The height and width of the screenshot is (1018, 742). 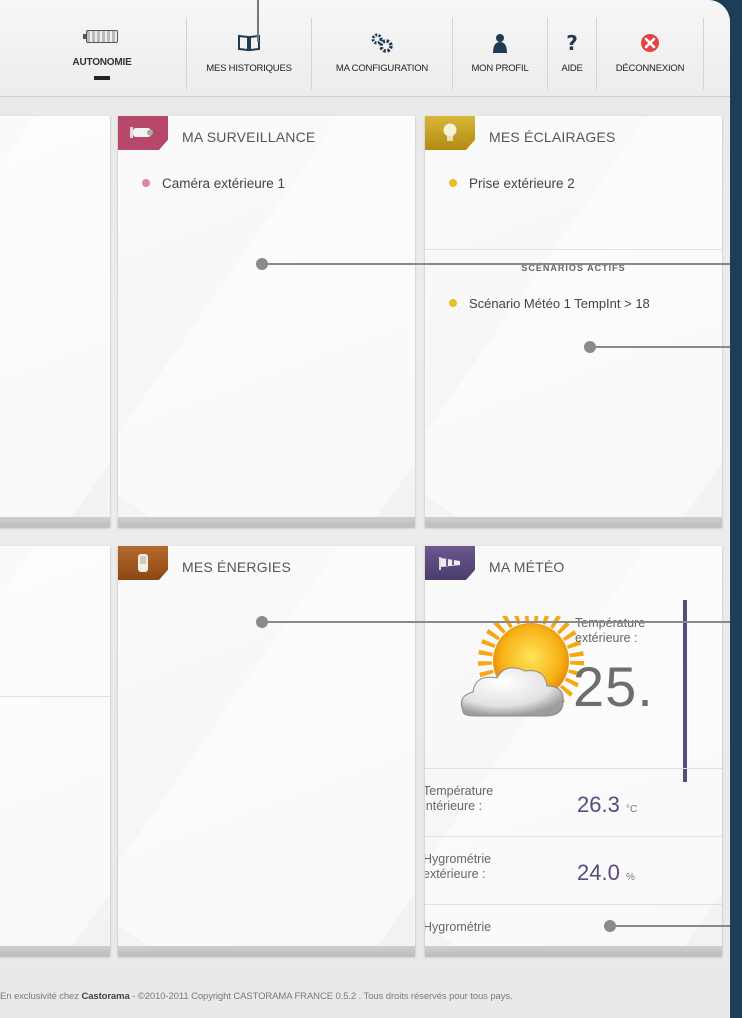 What do you see at coordinates (143, 563) in the screenshot?
I see `energy-meter-icon` at bounding box center [143, 563].